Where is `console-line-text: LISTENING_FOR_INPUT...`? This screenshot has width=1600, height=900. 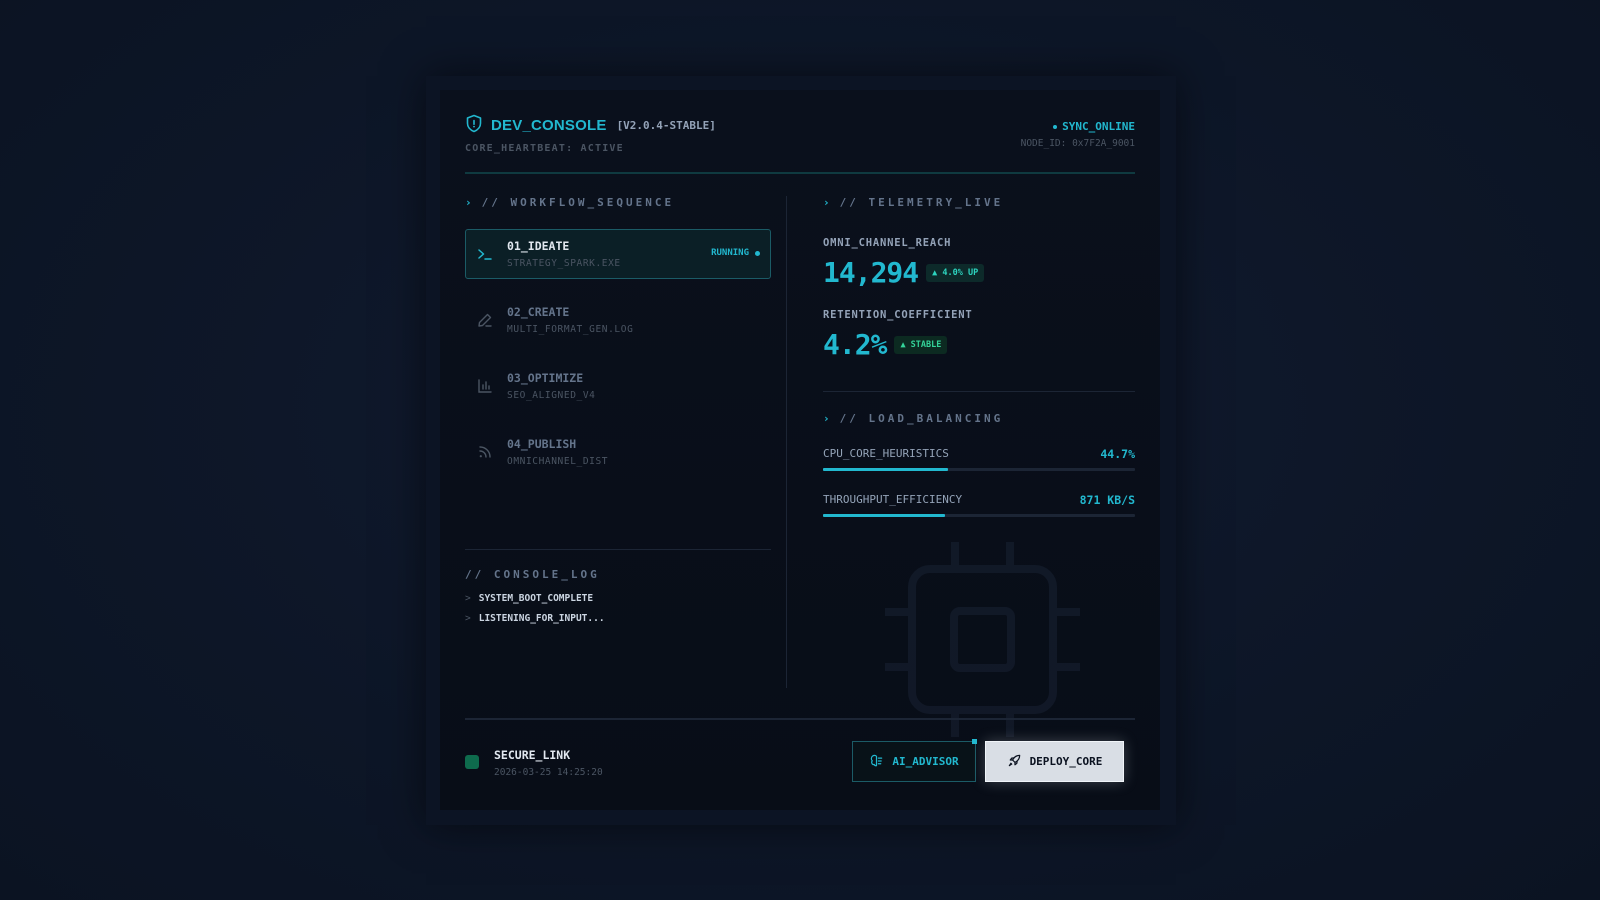 console-line-text: LISTENING_FOR_INPUT... is located at coordinates (541, 618).